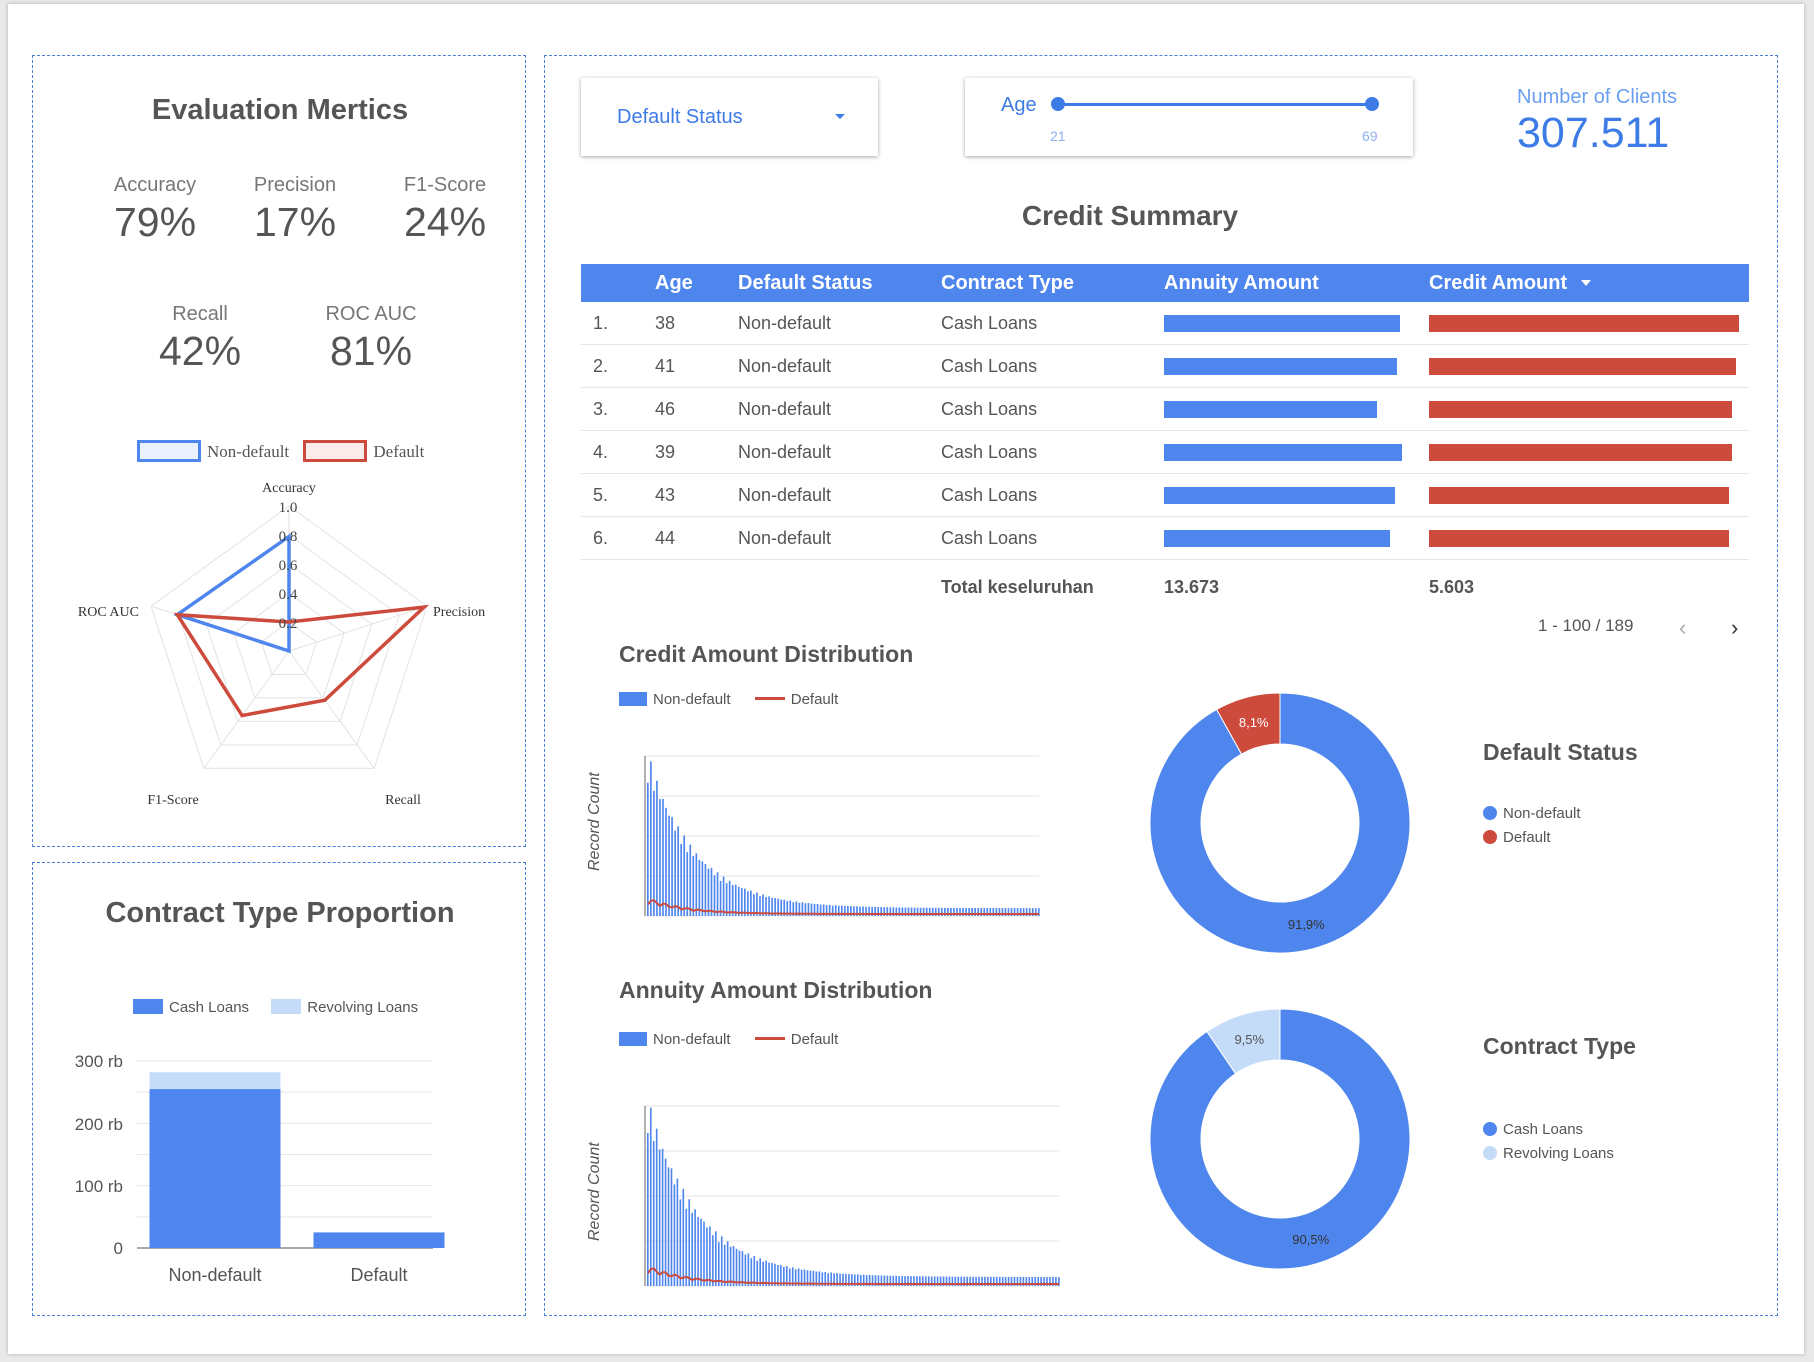  Describe the element at coordinates (696, 283) in the screenshot. I see `table-header-age: Age` at that location.